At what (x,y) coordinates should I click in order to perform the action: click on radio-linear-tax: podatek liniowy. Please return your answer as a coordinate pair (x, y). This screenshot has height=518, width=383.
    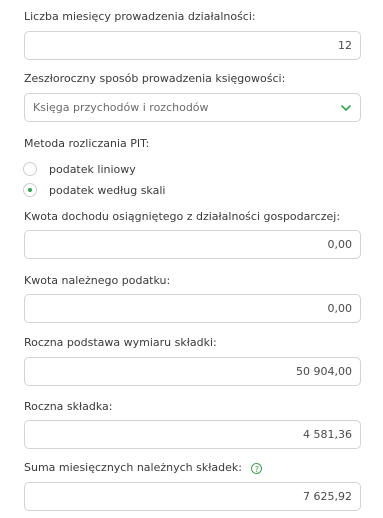
    Looking at the image, I should click on (79, 169).